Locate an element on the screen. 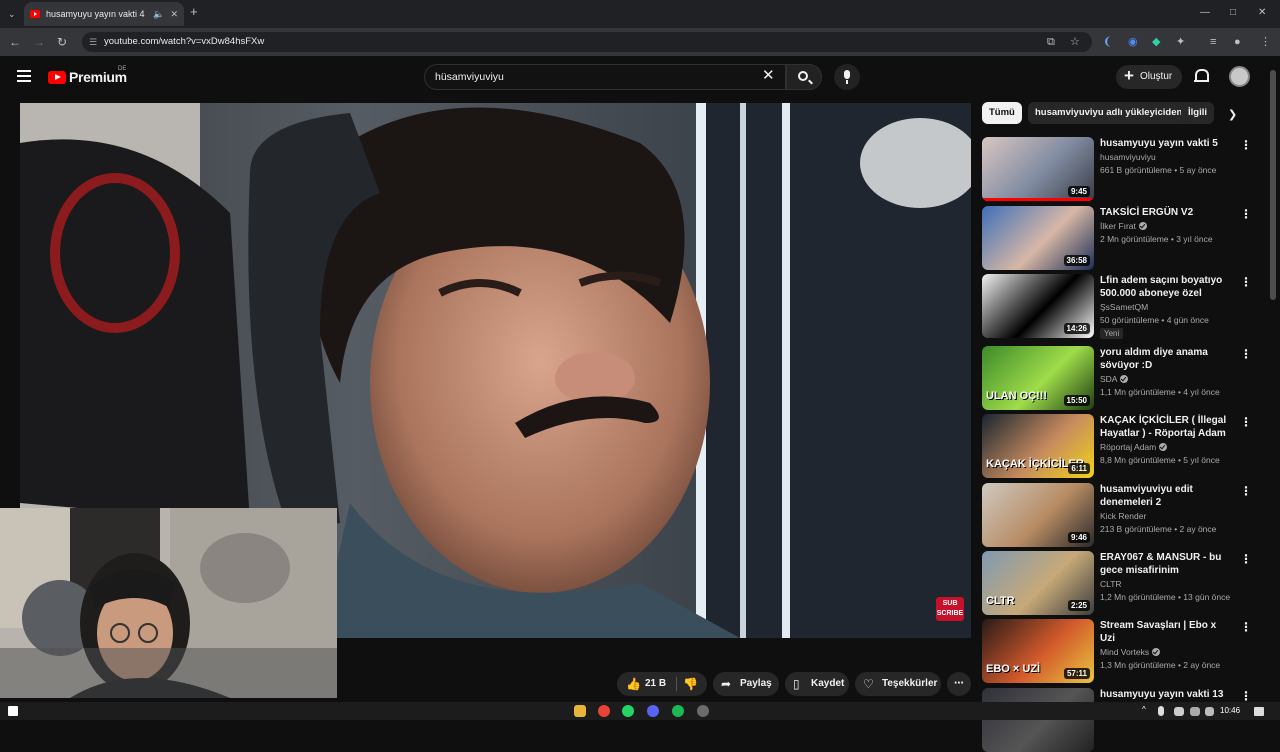 This screenshot has width=1280, height=752. new-tab-icon: + is located at coordinates (194, 12).